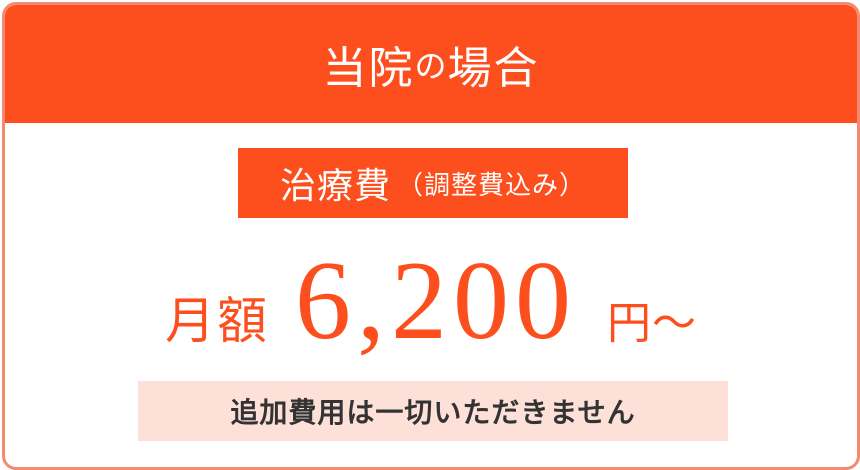 The height and width of the screenshot is (470, 860). I want to click on note-text: 追加費用は一切いただきません, so click(433, 412).